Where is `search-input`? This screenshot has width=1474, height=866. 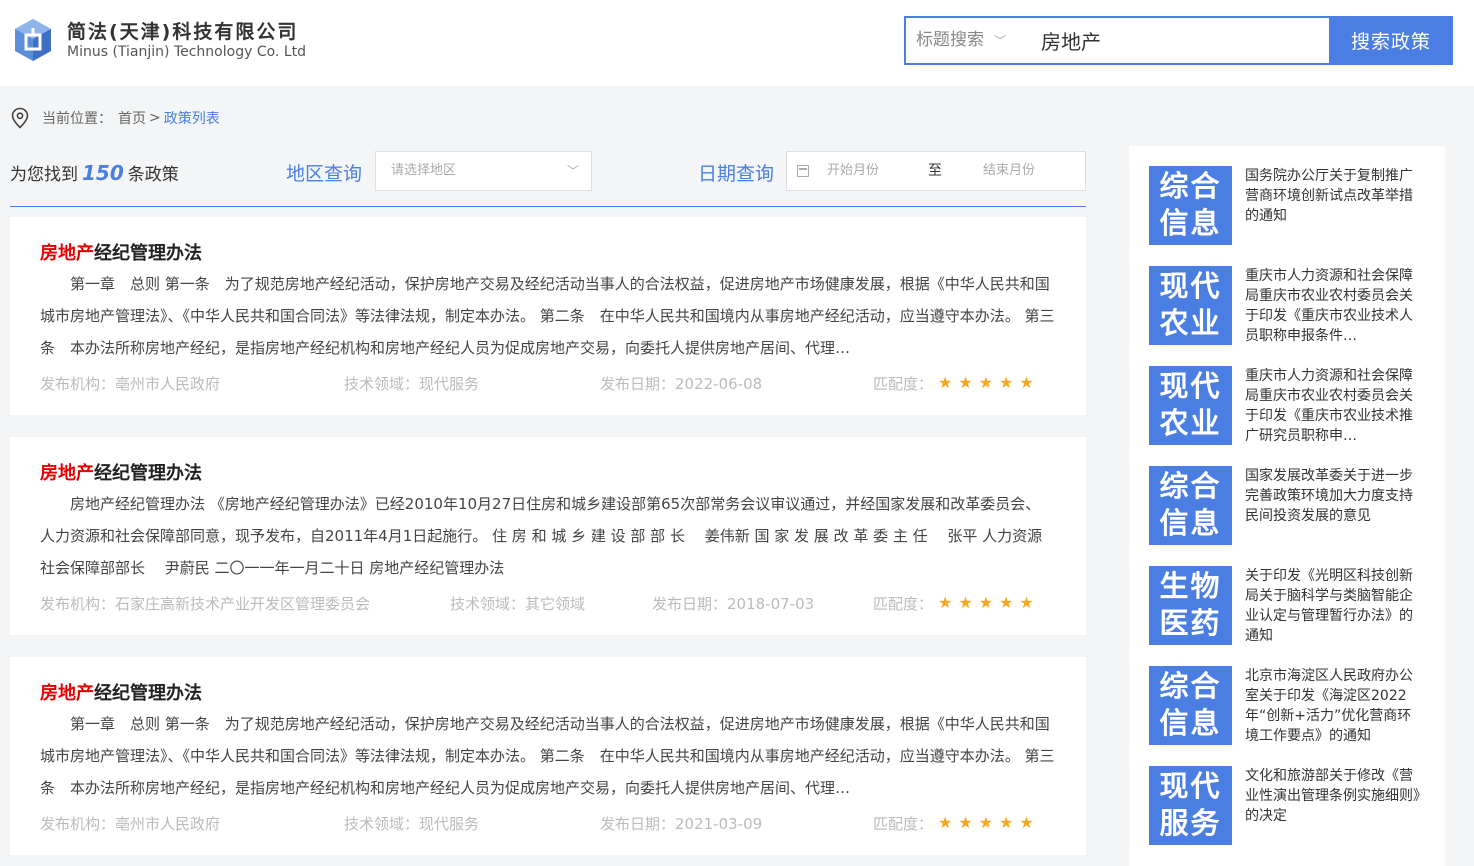 search-input is located at coordinates (1183, 40).